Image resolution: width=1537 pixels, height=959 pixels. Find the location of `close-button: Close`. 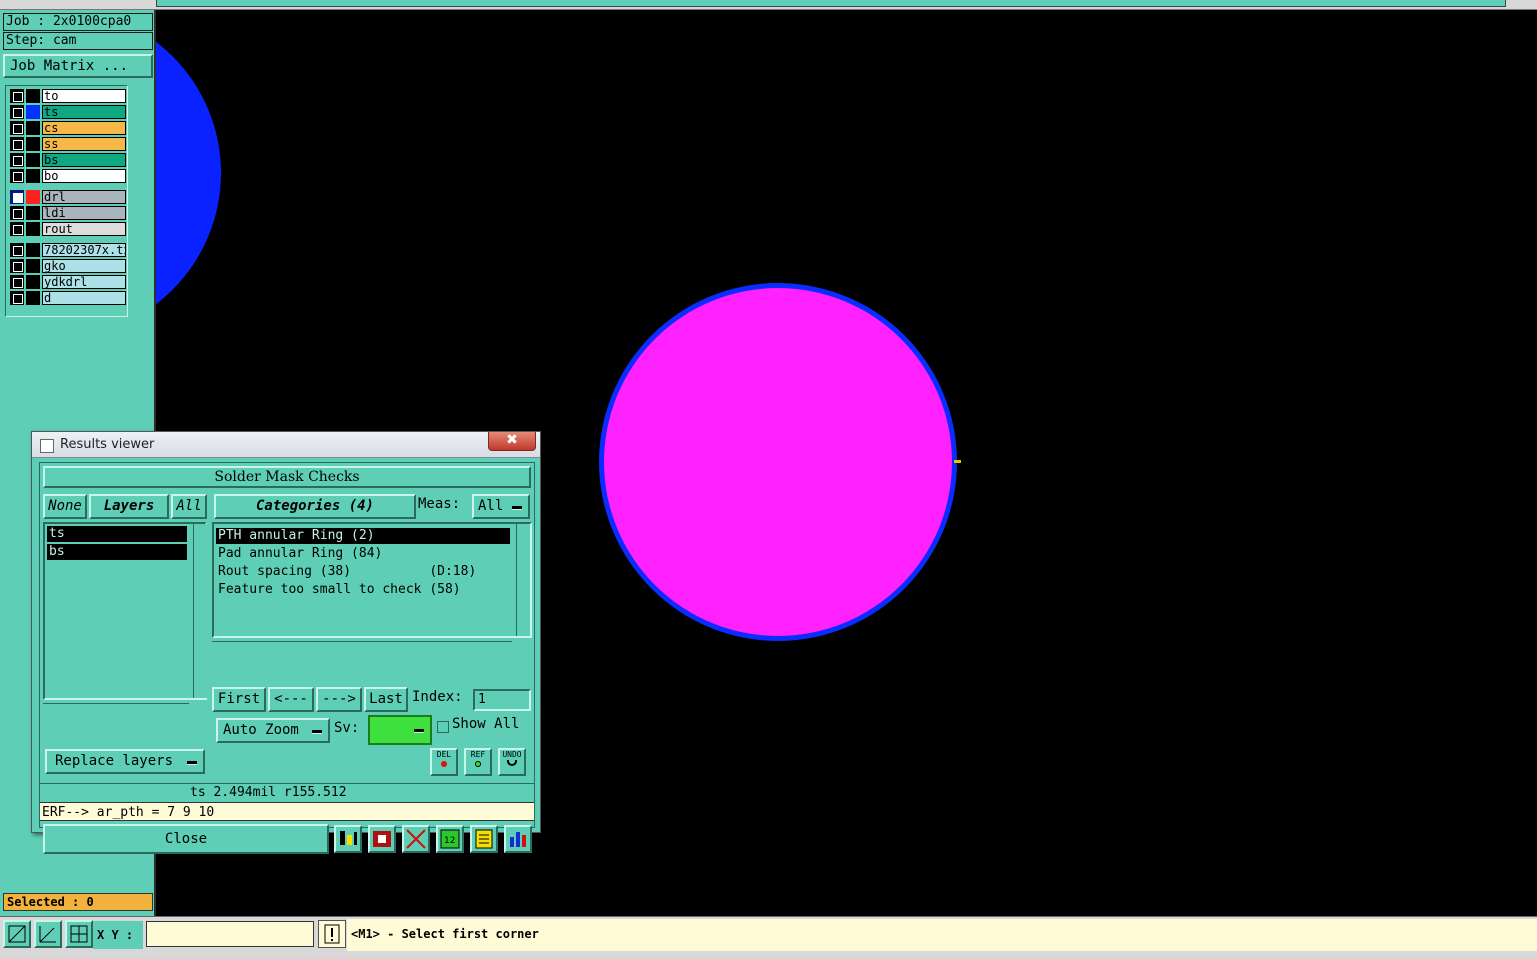

close-button: Close is located at coordinates (186, 839).